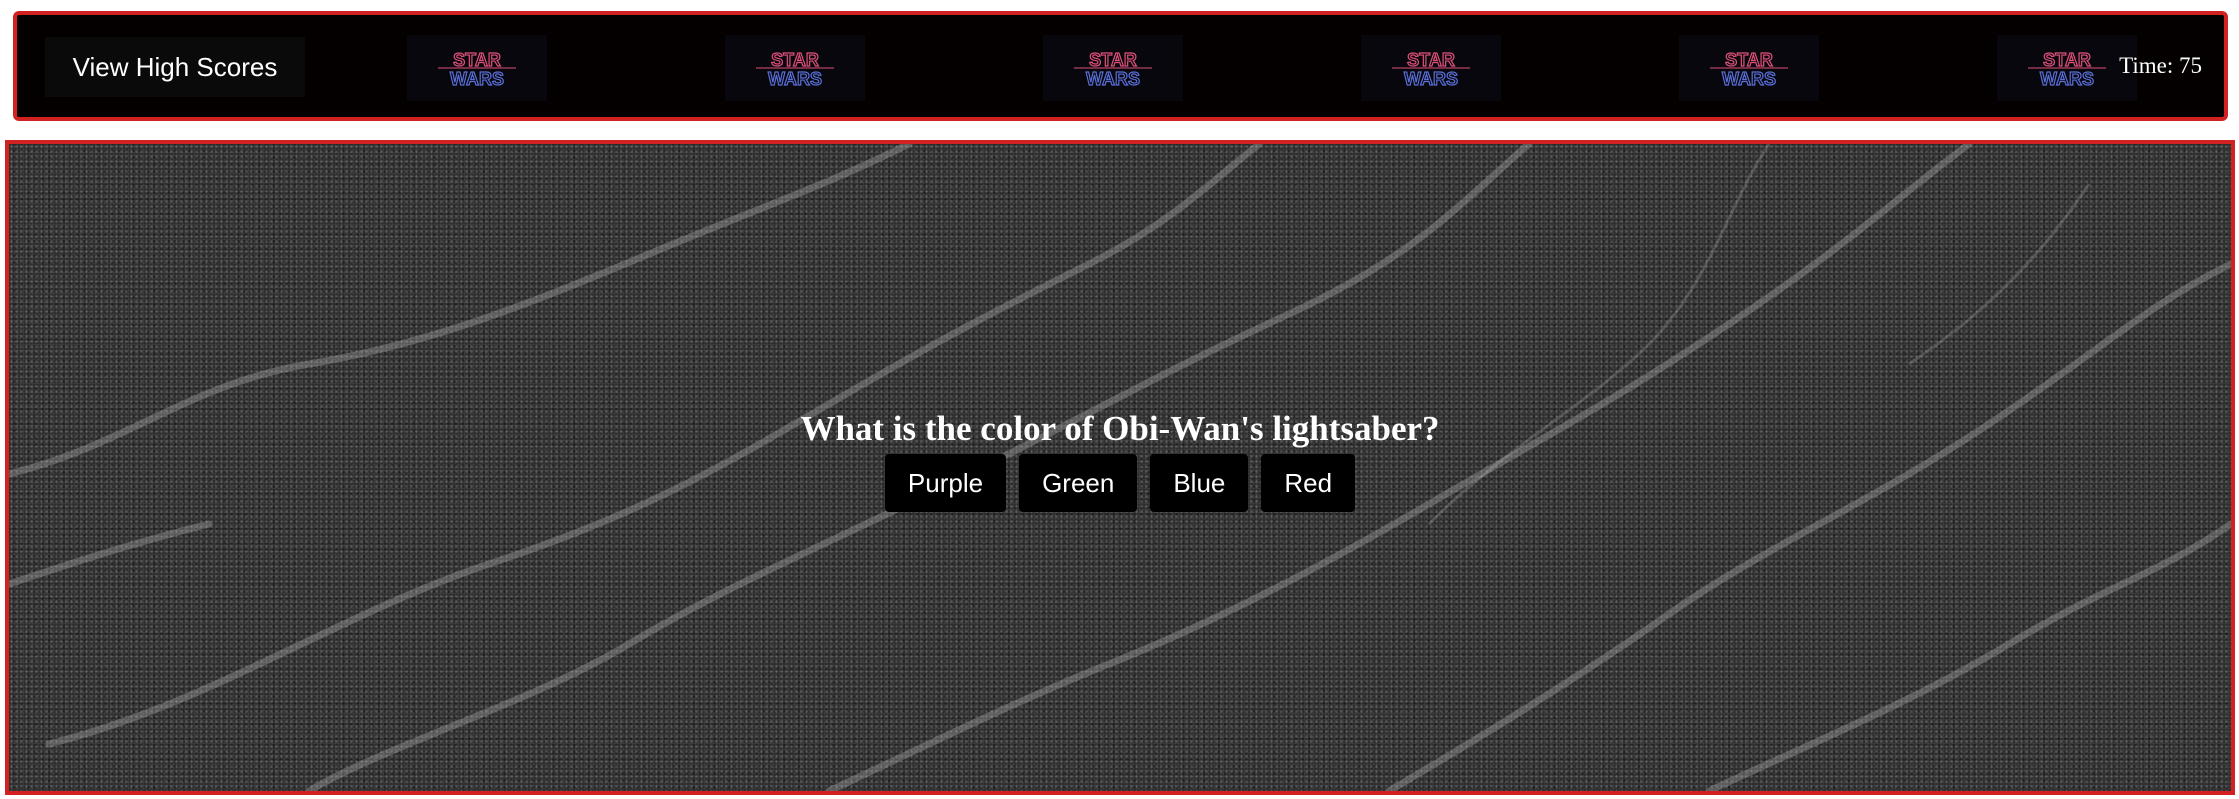 The width and height of the screenshot is (2239, 799). What do you see at coordinates (175, 67) in the screenshot?
I see `view-high-scores-button: View High Scores` at bounding box center [175, 67].